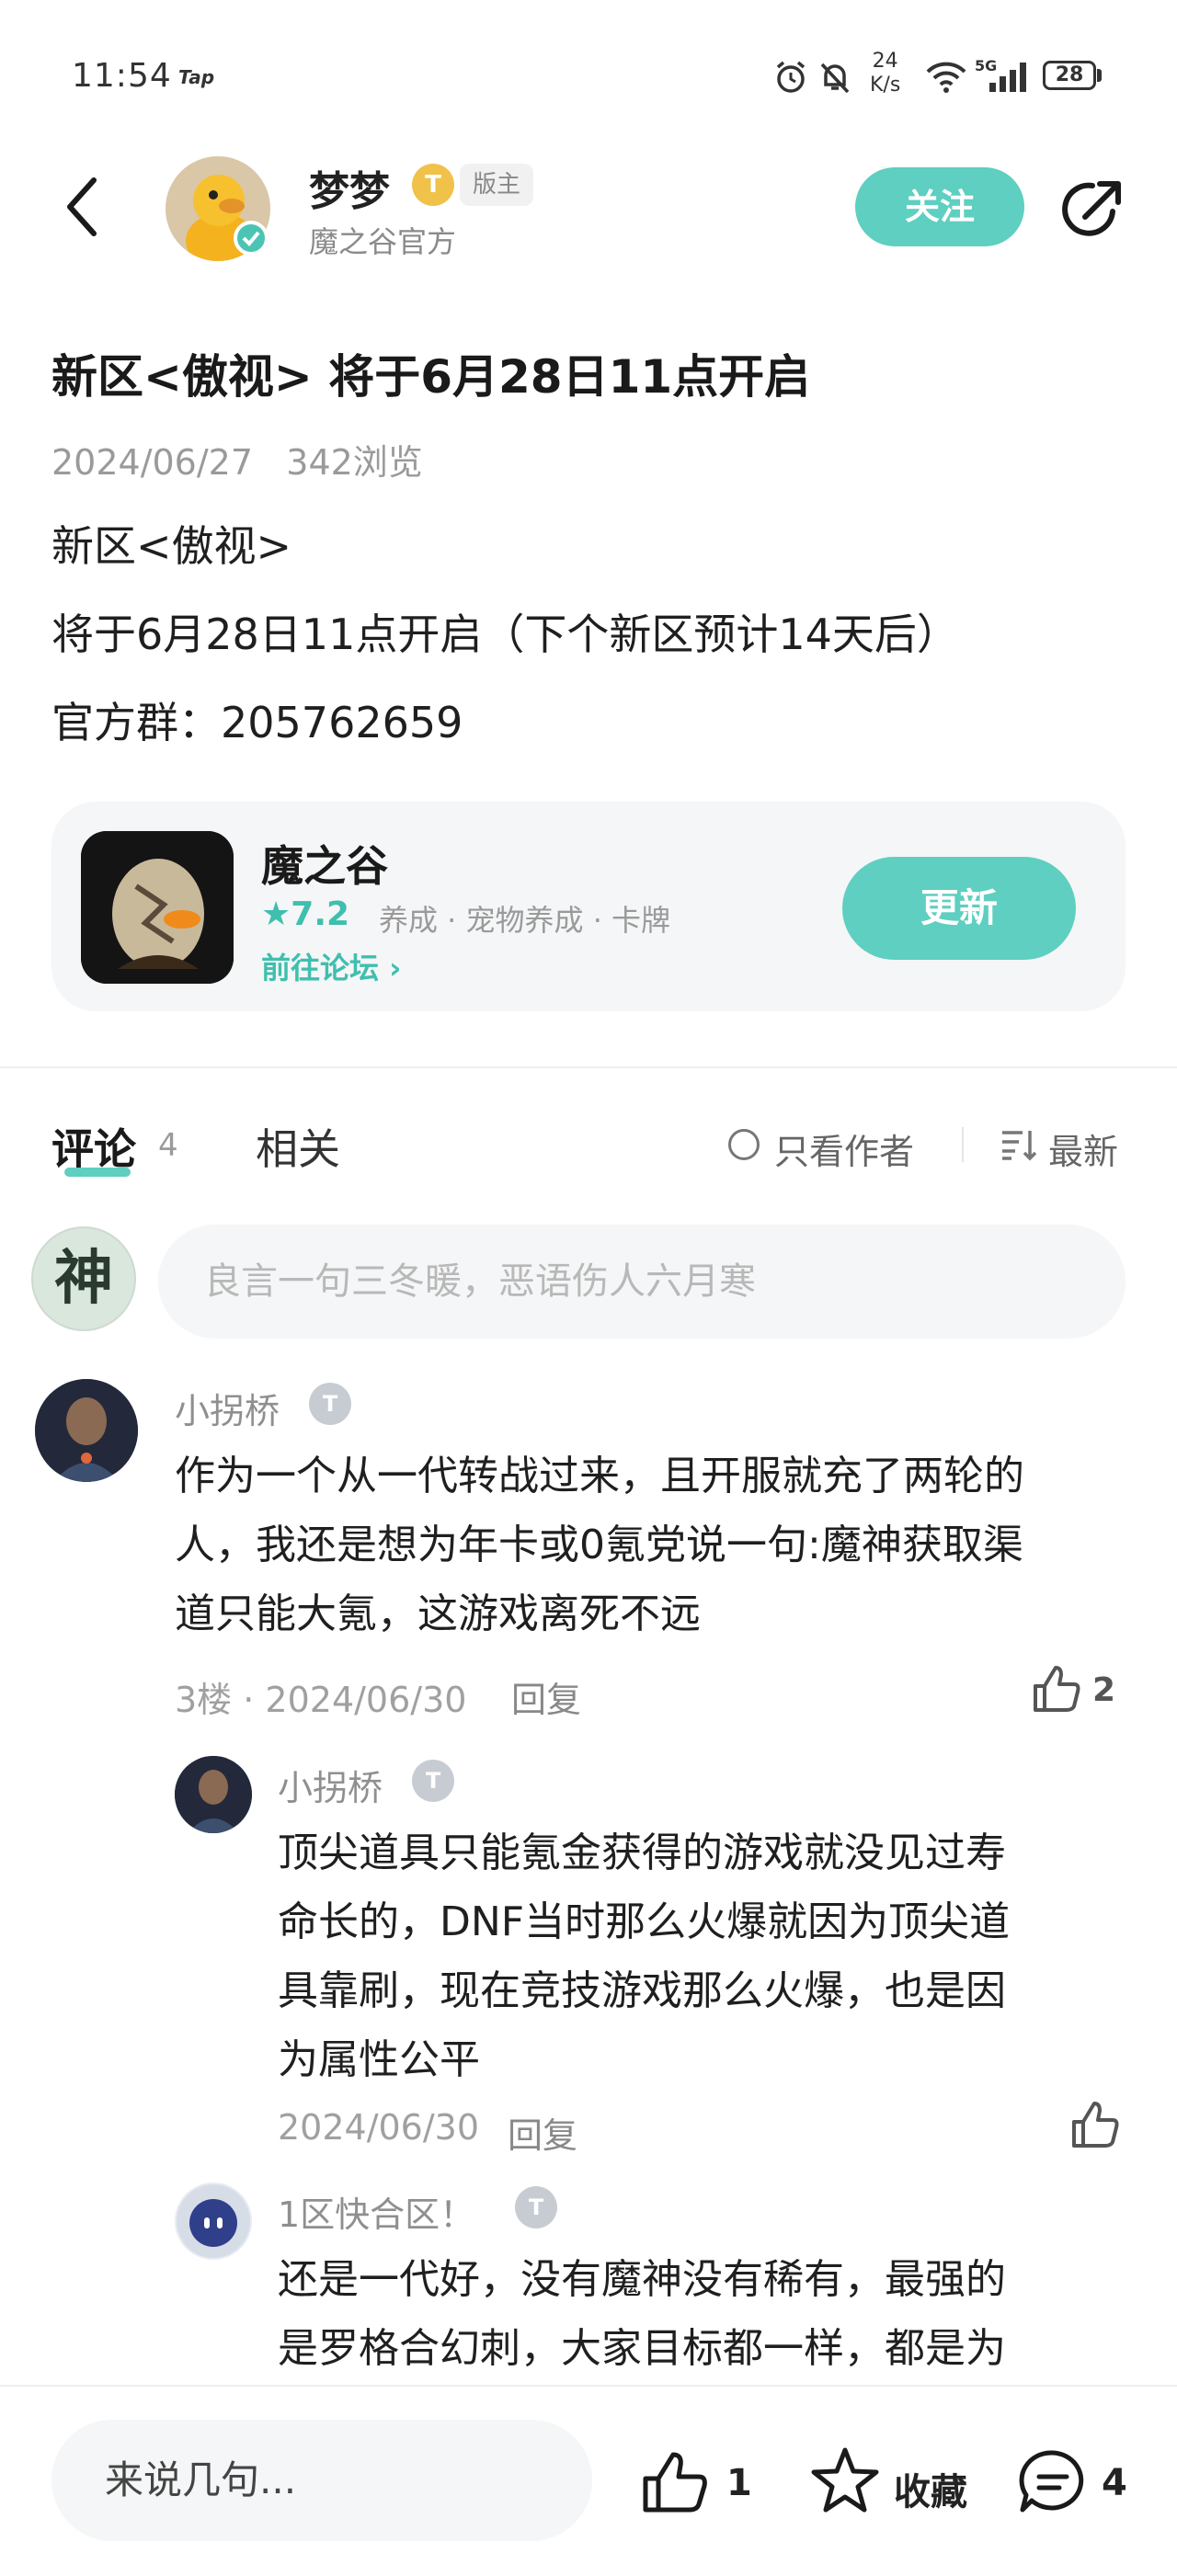  I want to click on verified-icon, so click(252, 238).